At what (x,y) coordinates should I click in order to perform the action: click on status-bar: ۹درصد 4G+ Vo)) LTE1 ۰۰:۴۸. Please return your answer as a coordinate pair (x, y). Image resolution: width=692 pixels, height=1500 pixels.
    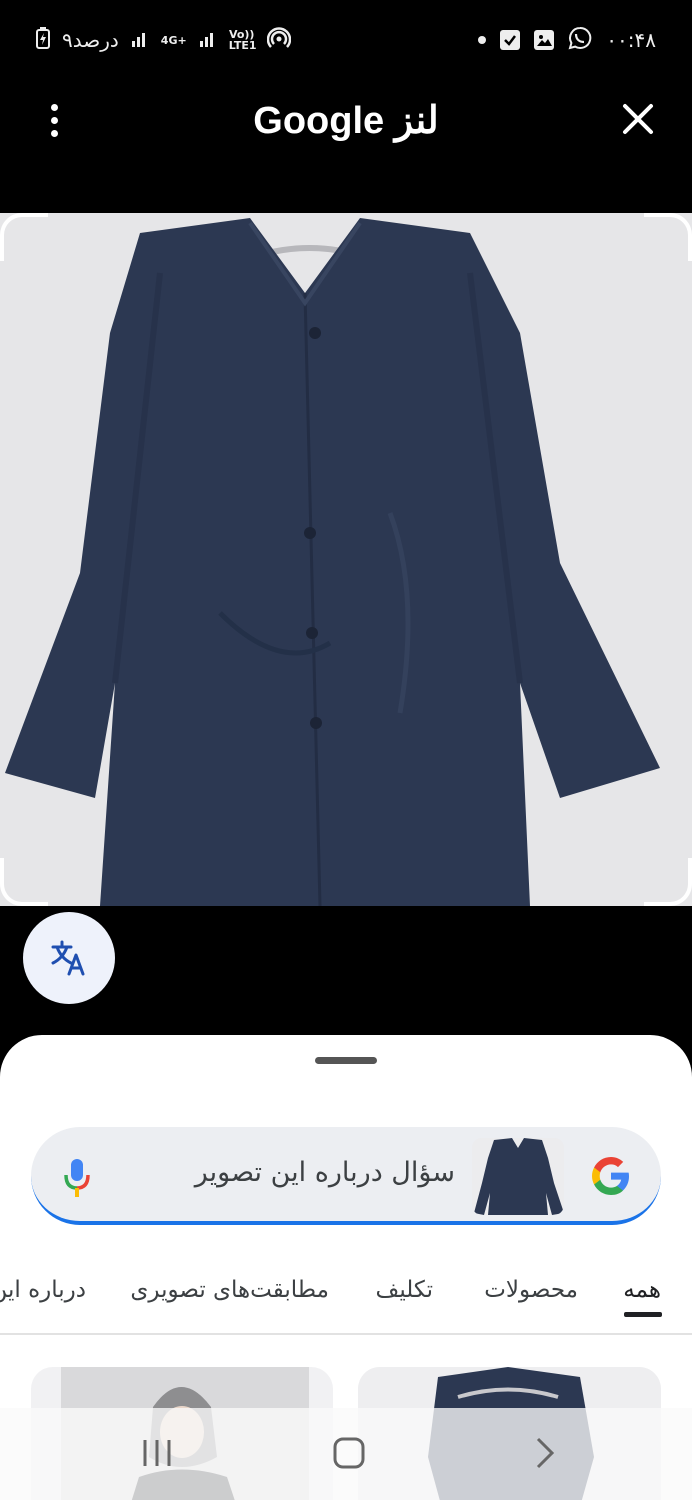
    Looking at the image, I should click on (346, 40).